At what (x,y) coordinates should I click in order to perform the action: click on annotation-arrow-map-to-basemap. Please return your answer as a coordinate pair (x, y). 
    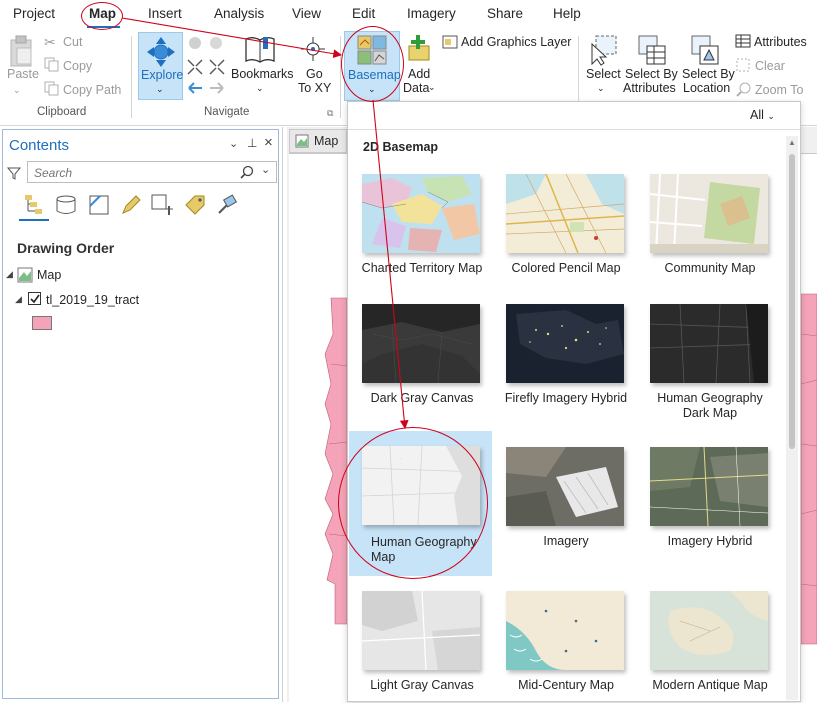
    Looking at the image, I should click on (232, 38).